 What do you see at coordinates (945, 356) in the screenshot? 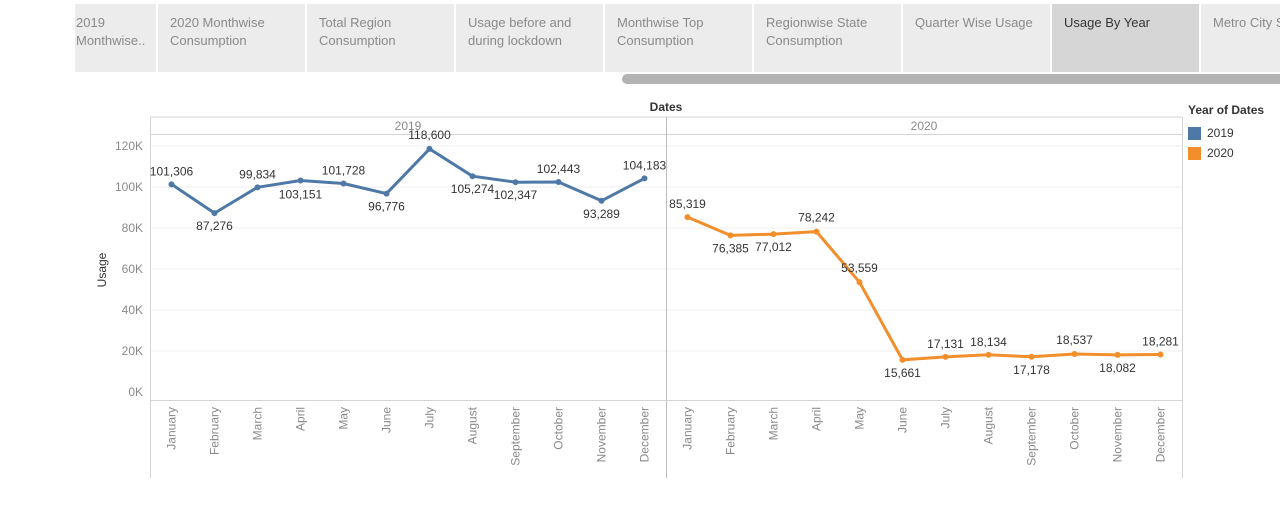
I see `data-point-2020-july` at bounding box center [945, 356].